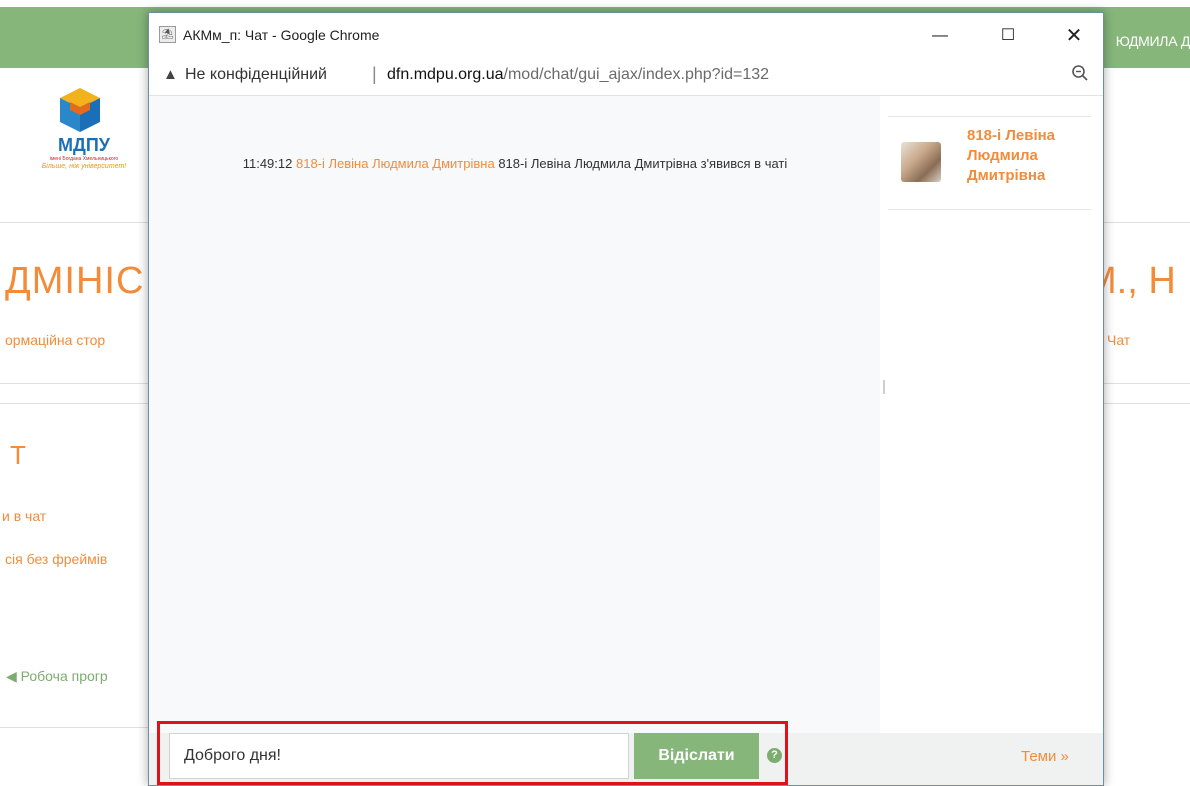  What do you see at coordinates (1118, 340) in the screenshot?
I see `breadcrumb-chat: Чат` at bounding box center [1118, 340].